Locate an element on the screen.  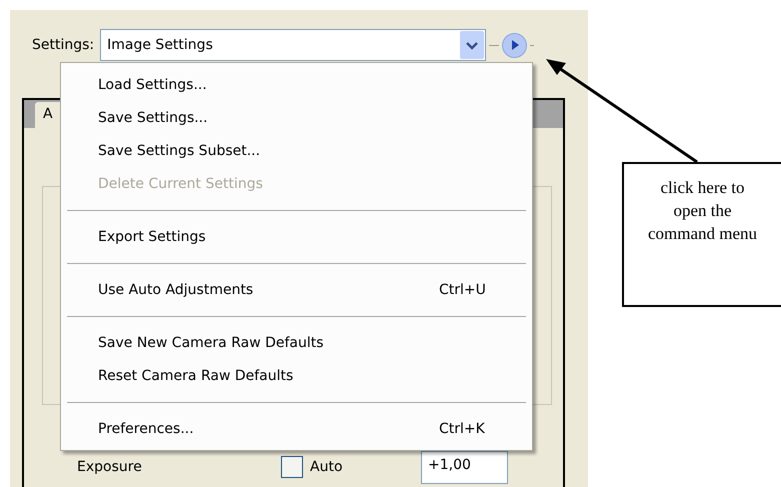
menu-item: Use Auto Adjustments Ctrl+U is located at coordinates (296, 289).